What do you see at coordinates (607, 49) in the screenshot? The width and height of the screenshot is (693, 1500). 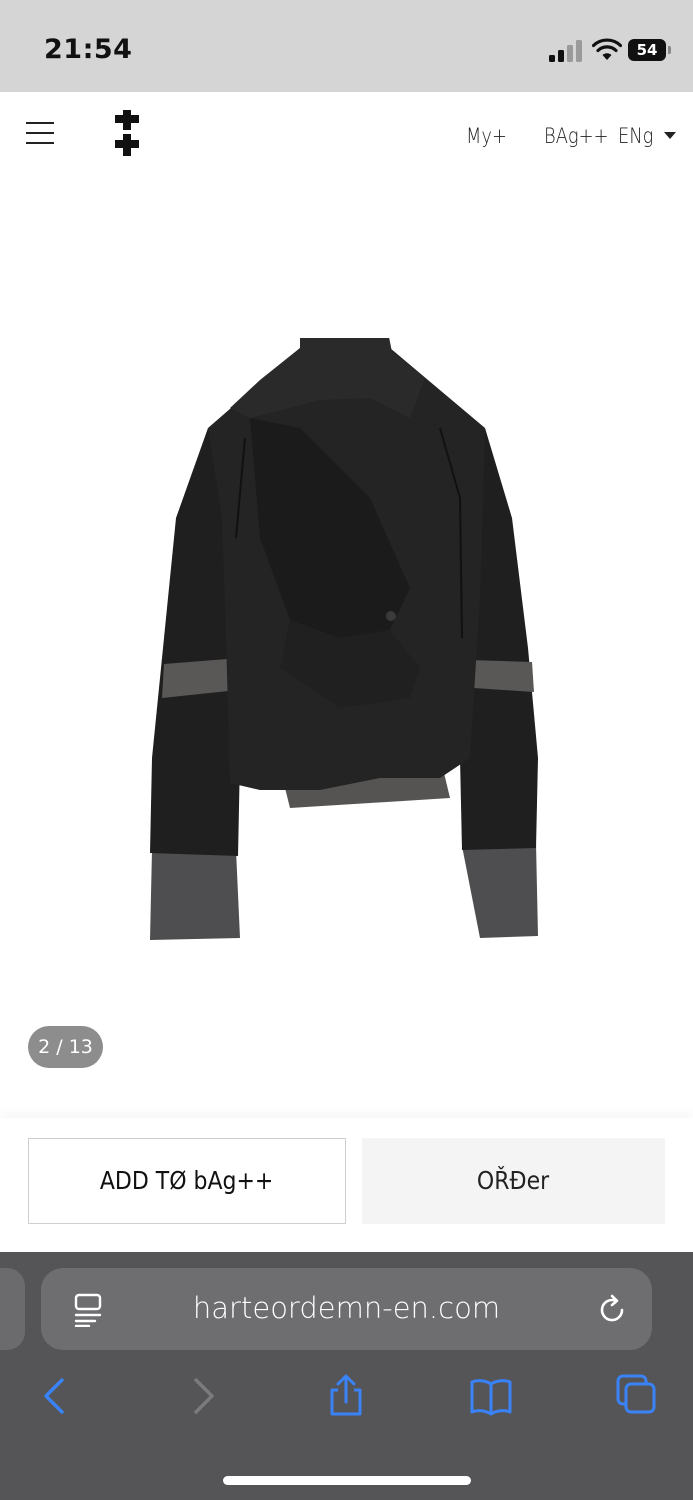 I see `wifi-icon` at bounding box center [607, 49].